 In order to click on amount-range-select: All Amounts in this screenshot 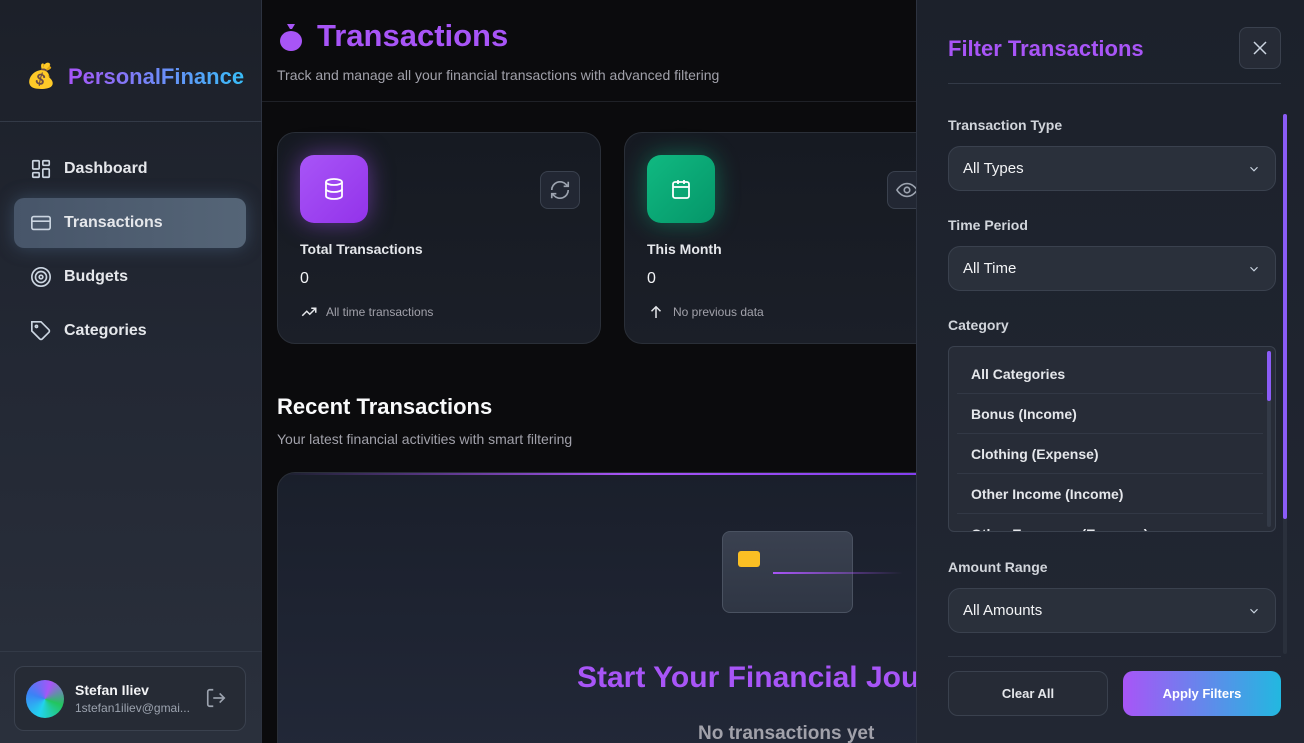, I will do `click(1112, 610)`.